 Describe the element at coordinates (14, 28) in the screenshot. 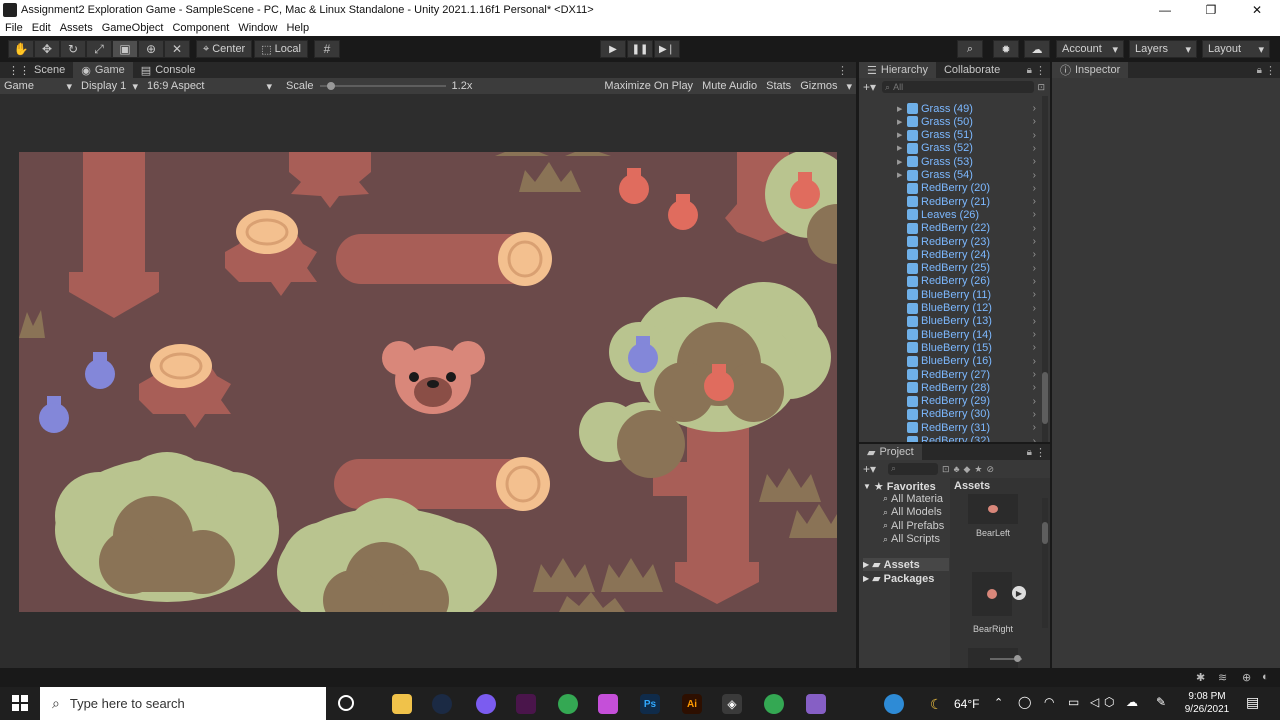

I see `menu-file: File` at that location.